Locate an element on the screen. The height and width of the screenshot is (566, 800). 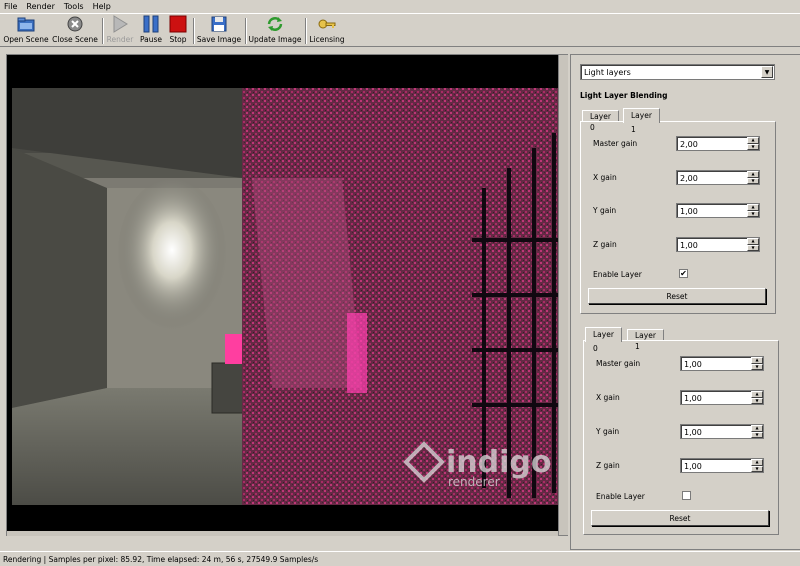
watermark-sub-text: renderer is located at coordinates (474, 482).